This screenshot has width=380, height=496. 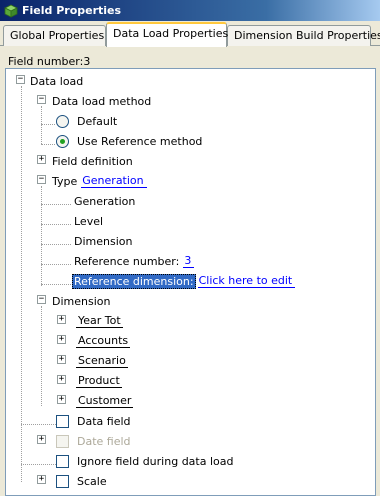 I want to click on reference-dimension-link: Click here to edit, so click(x=246, y=281).